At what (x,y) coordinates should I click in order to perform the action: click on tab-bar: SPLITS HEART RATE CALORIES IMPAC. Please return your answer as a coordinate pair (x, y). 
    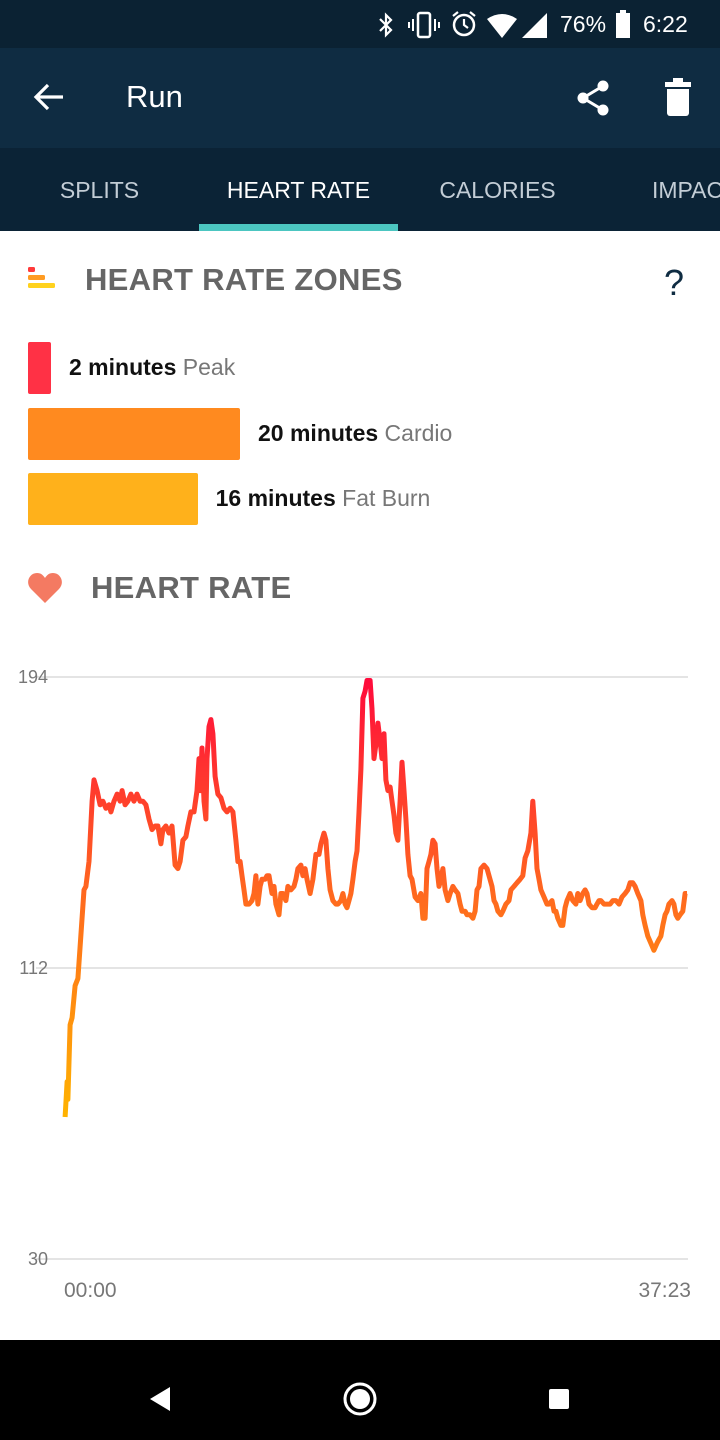
    Looking at the image, I should click on (360, 189).